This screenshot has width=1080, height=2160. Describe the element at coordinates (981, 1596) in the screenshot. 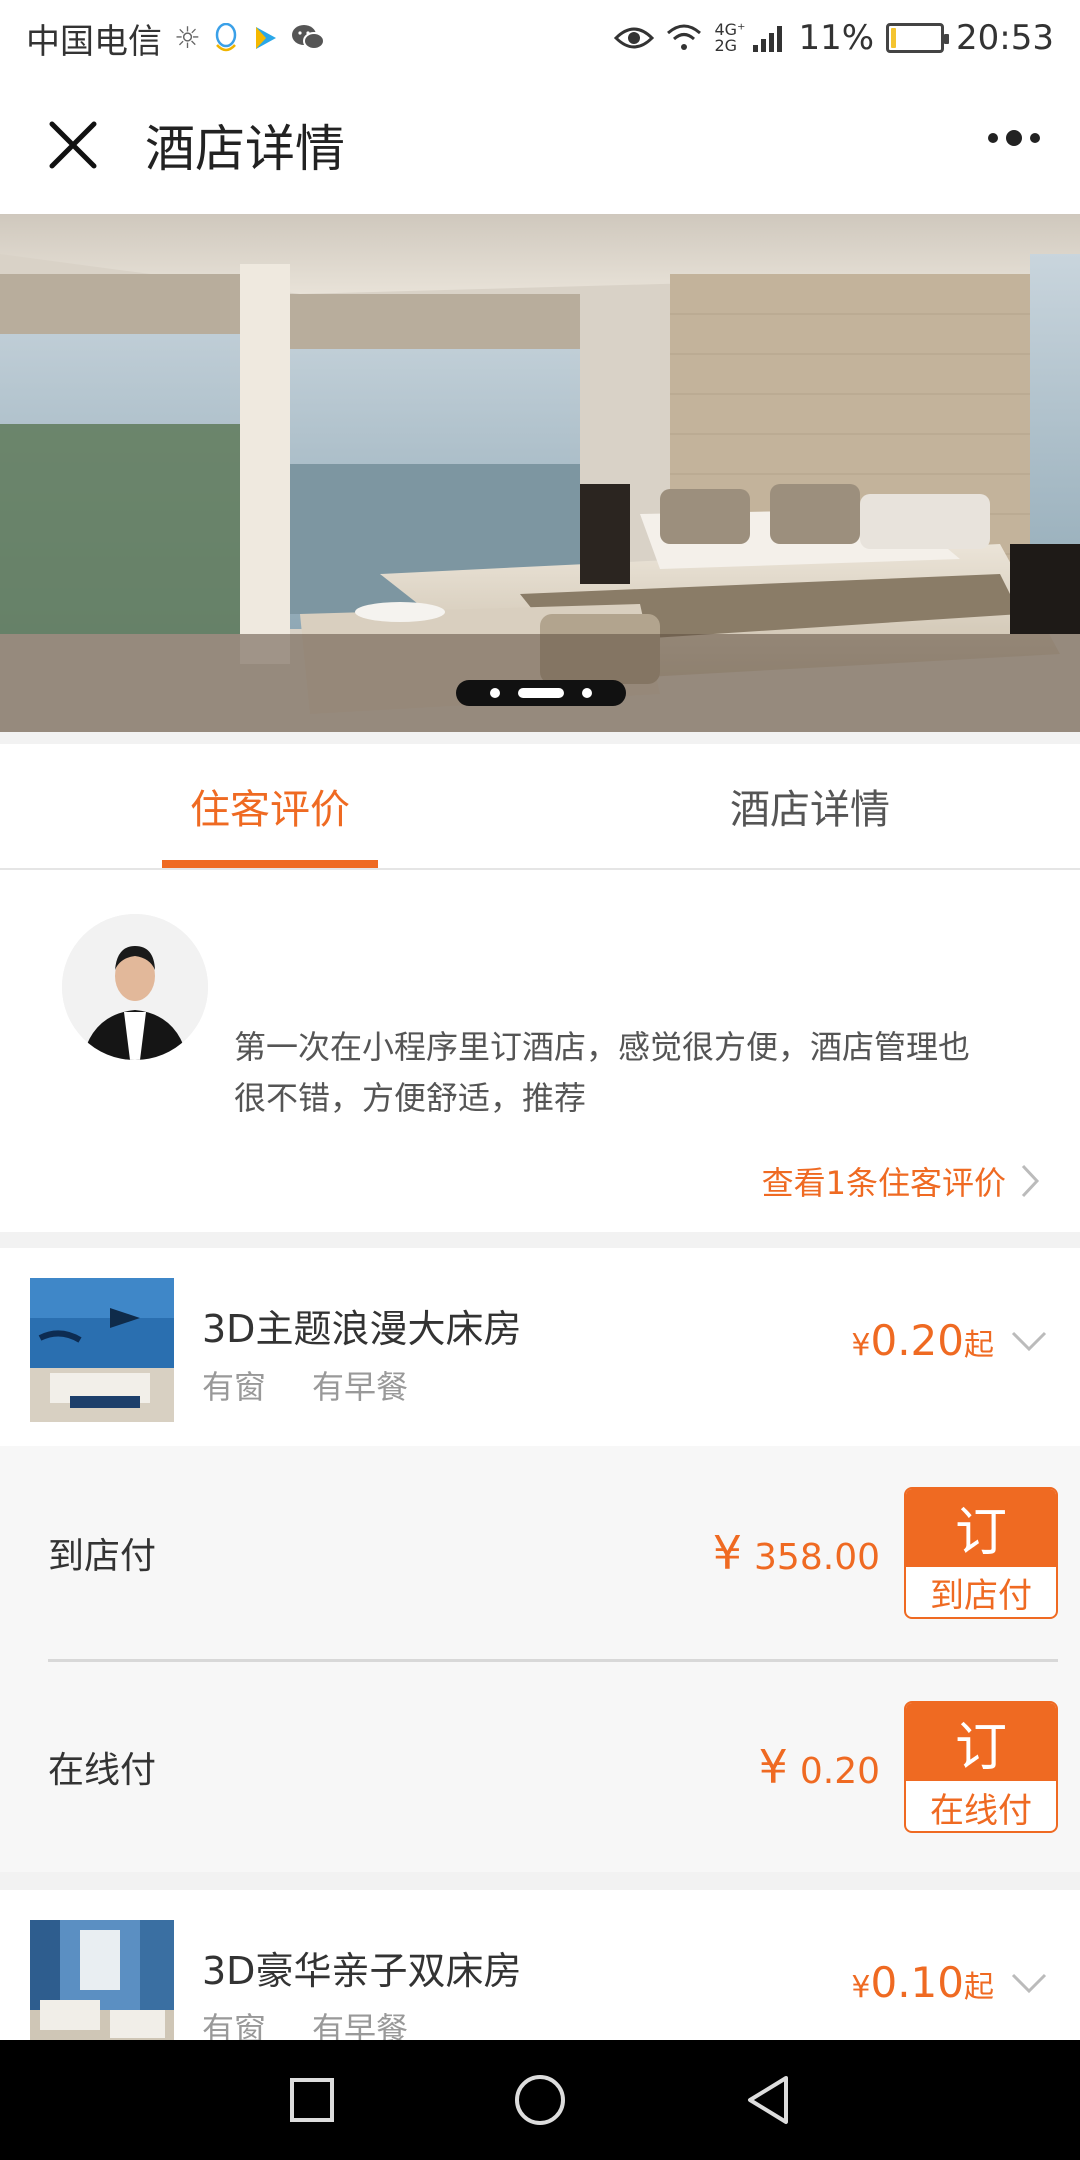

I see `book-method-label: 到店付` at that location.